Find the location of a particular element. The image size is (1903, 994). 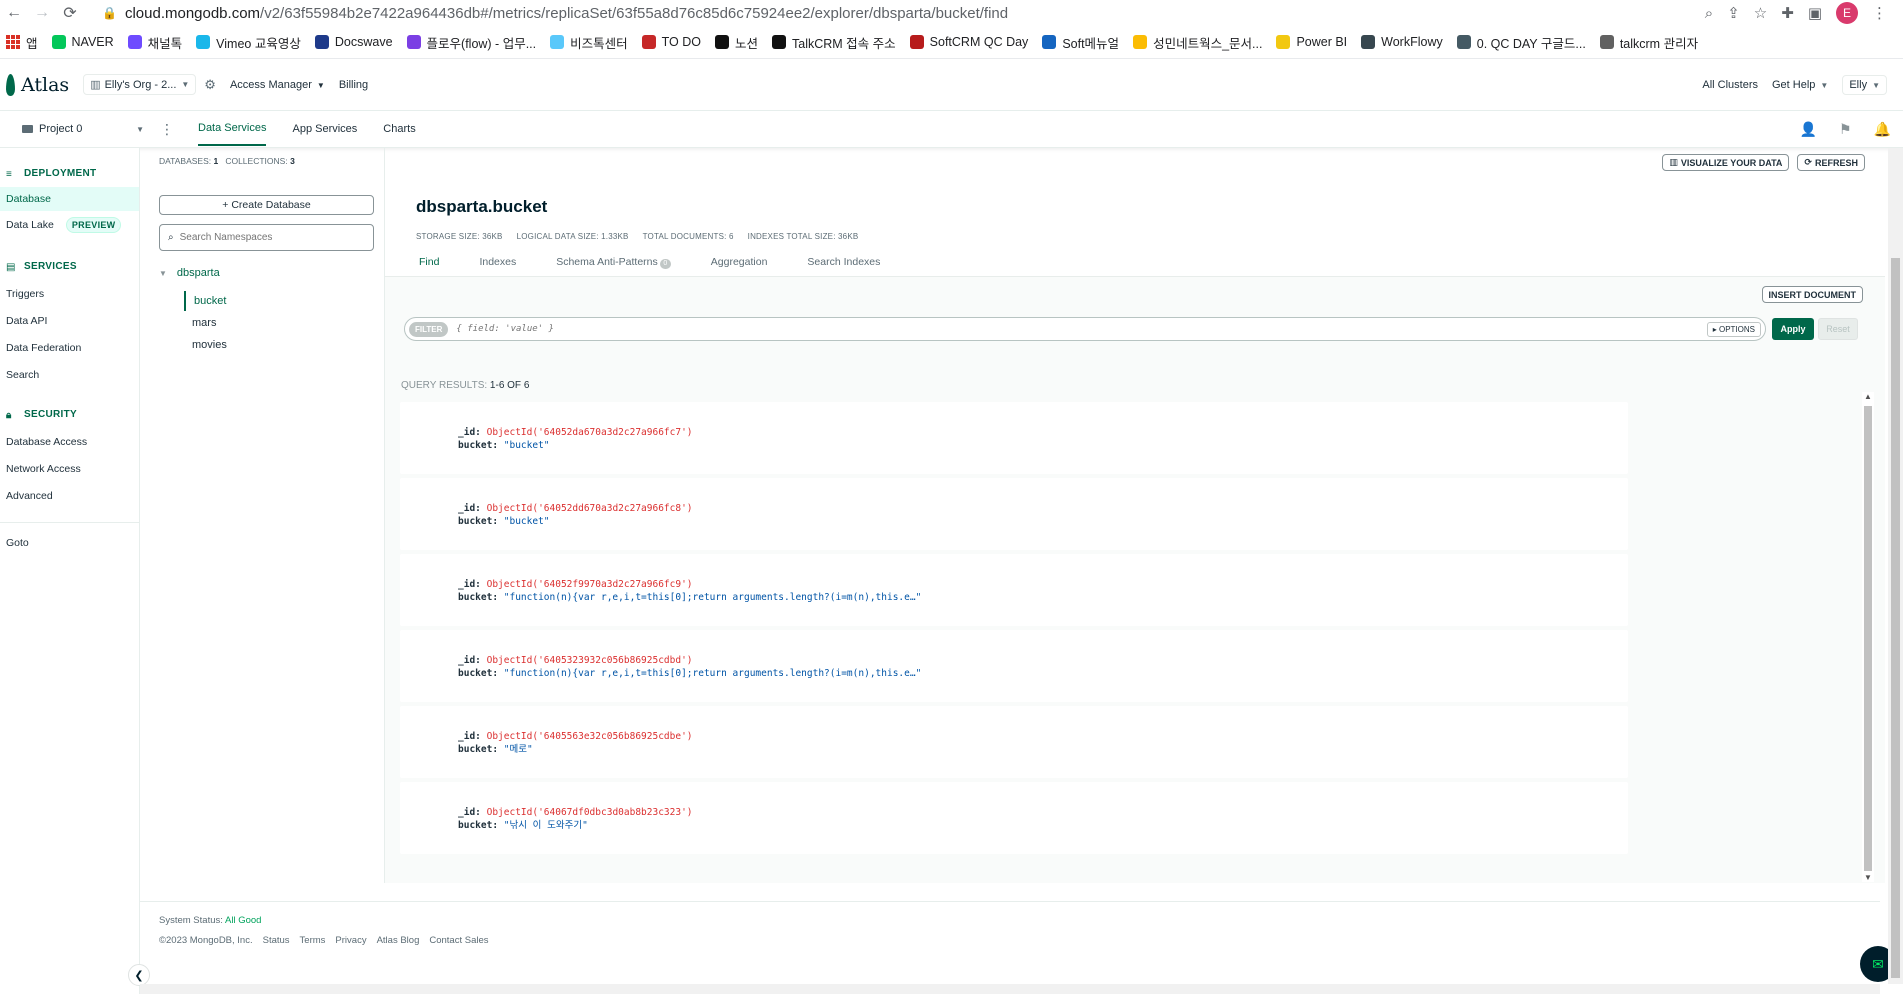

scroll-down-icon: ▼ is located at coordinates (1868, 877).